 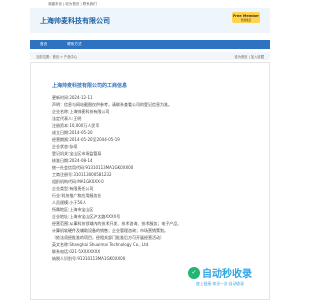 I want to click on nav-contact: 联系方式, so click(x=74, y=44).